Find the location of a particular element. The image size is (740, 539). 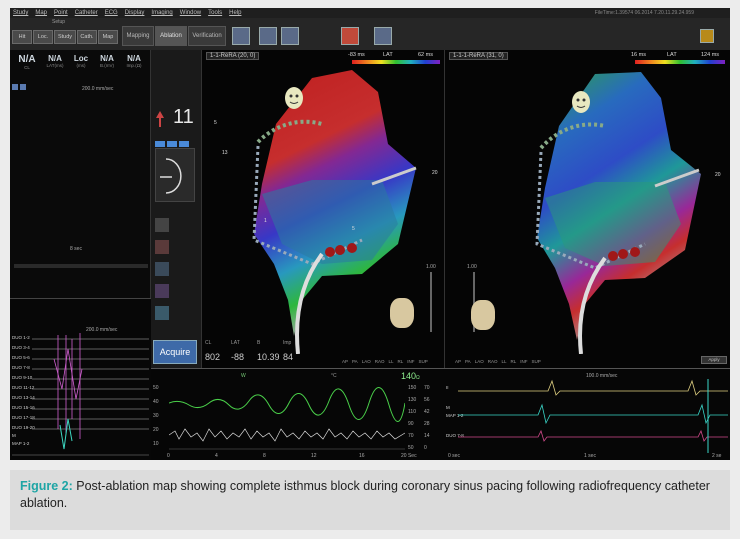

right-axis-tick: 70 is located at coordinates (411, 436).